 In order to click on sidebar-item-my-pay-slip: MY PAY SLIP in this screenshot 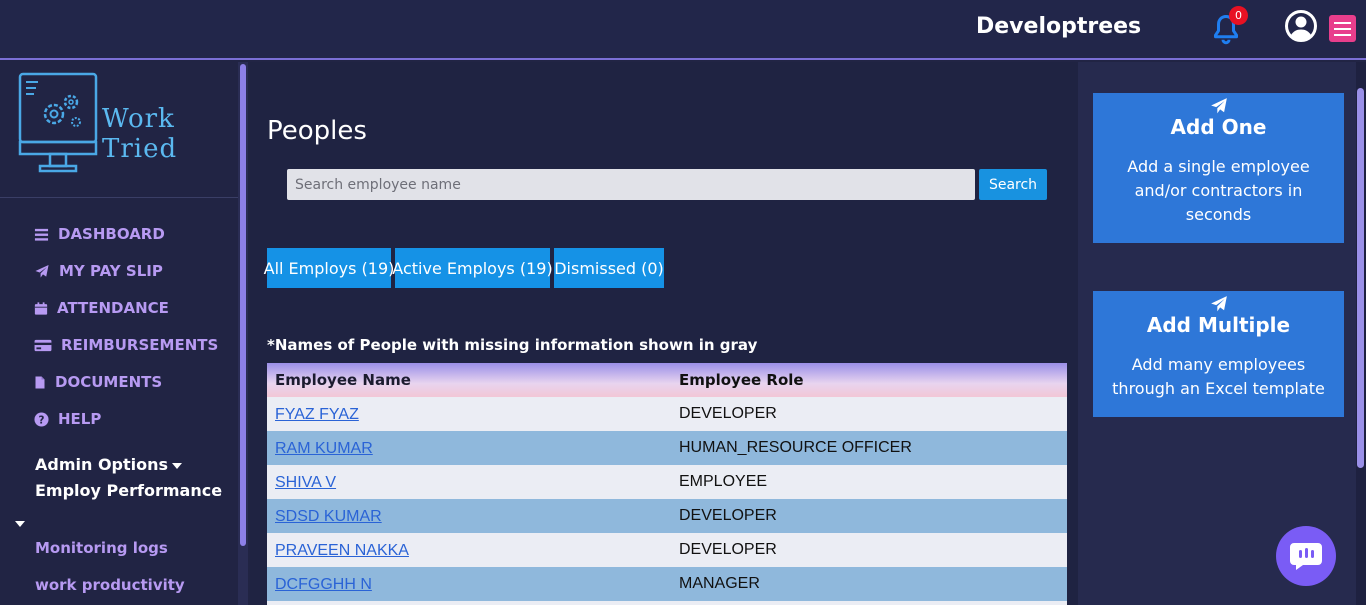, I will do `click(98, 271)`.